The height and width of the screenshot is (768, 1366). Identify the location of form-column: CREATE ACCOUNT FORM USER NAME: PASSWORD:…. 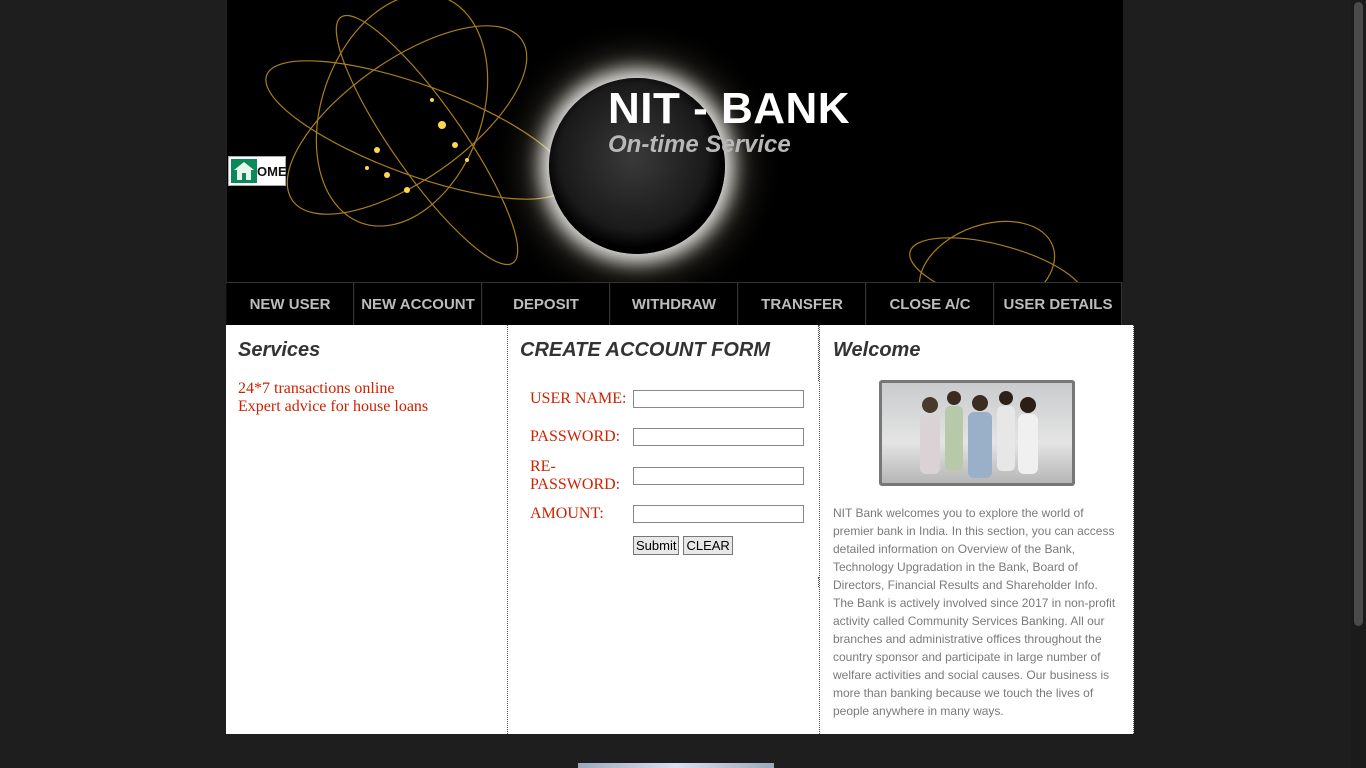
(663, 529).